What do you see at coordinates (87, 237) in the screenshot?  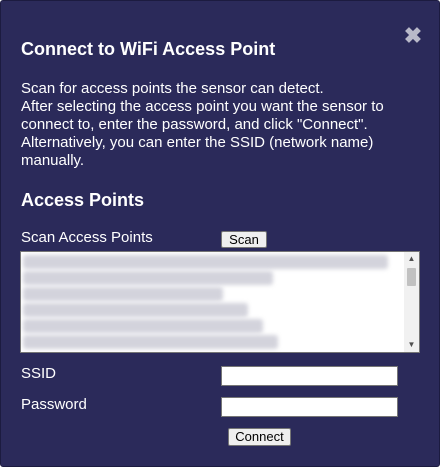 I see `scan-access-points-label: Scan Access Points` at bounding box center [87, 237].